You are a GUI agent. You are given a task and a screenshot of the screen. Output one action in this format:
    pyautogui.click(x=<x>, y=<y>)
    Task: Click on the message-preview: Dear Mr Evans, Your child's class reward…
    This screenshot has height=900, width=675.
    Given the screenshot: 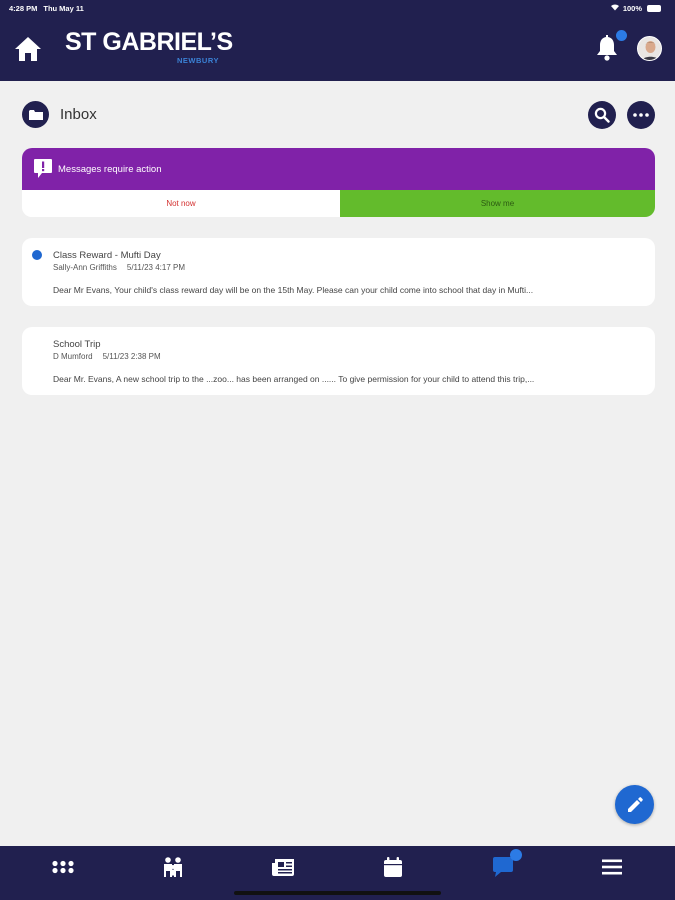 What is the action you would take?
    pyautogui.click(x=293, y=290)
    